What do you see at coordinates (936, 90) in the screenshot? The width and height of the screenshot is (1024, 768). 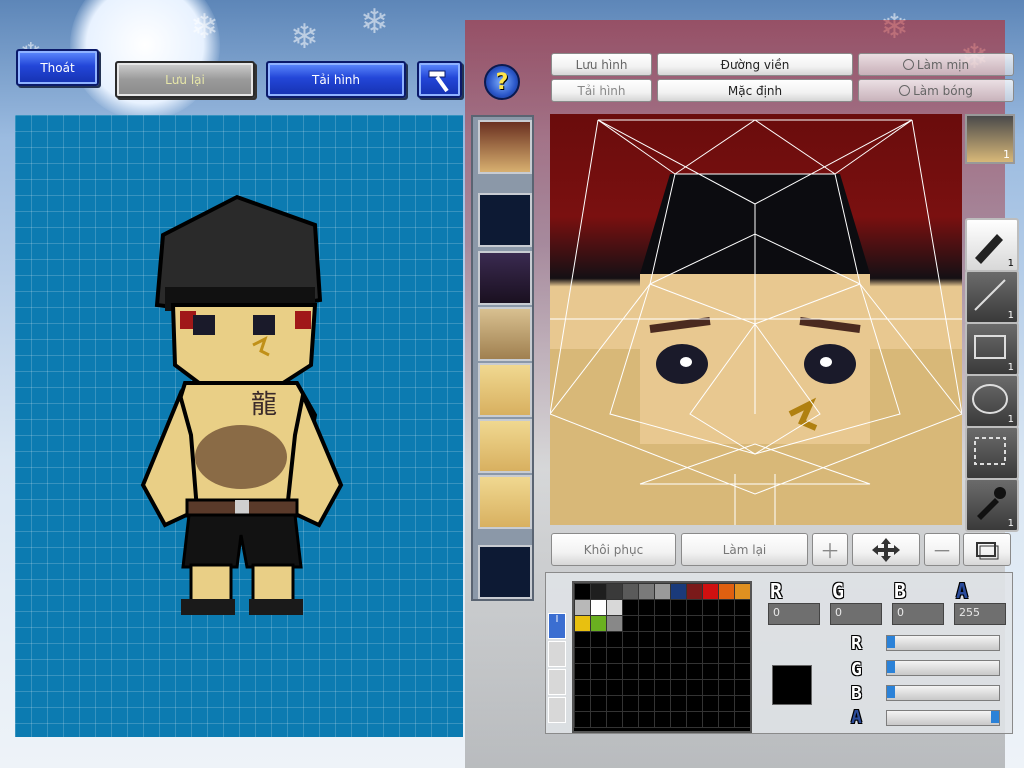 I see `shade-toggle: Làm bóng` at bounding box center [936, 90].